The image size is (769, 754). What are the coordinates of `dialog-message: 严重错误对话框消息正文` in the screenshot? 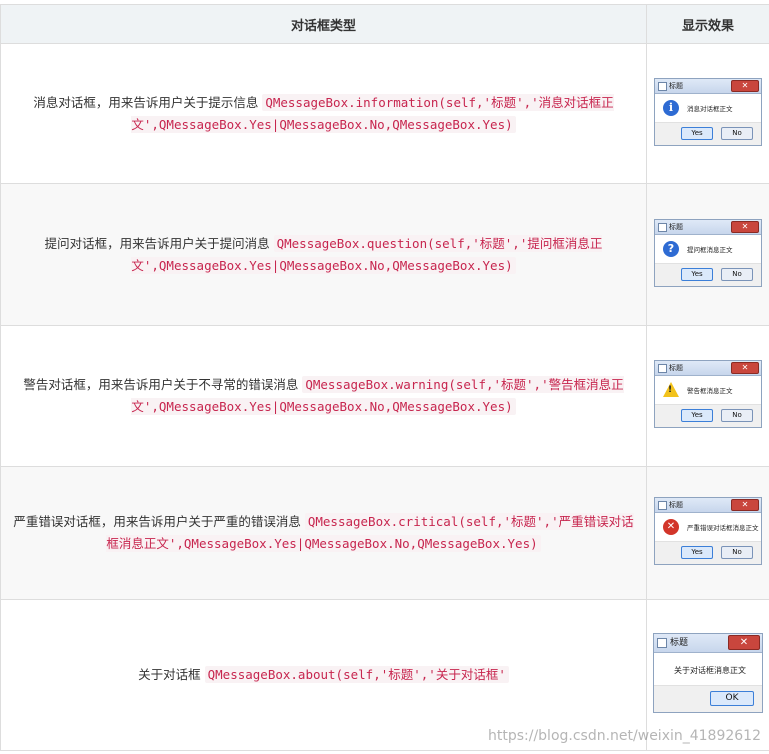 It's located at (723, 528).